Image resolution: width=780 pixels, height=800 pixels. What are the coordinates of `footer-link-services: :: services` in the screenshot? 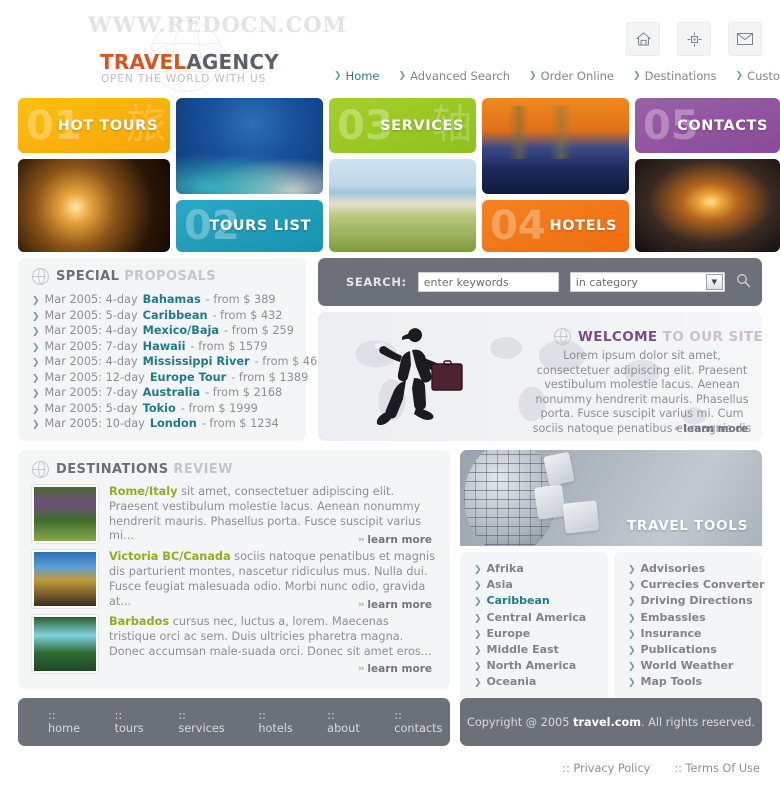 It's located at (205, 722).